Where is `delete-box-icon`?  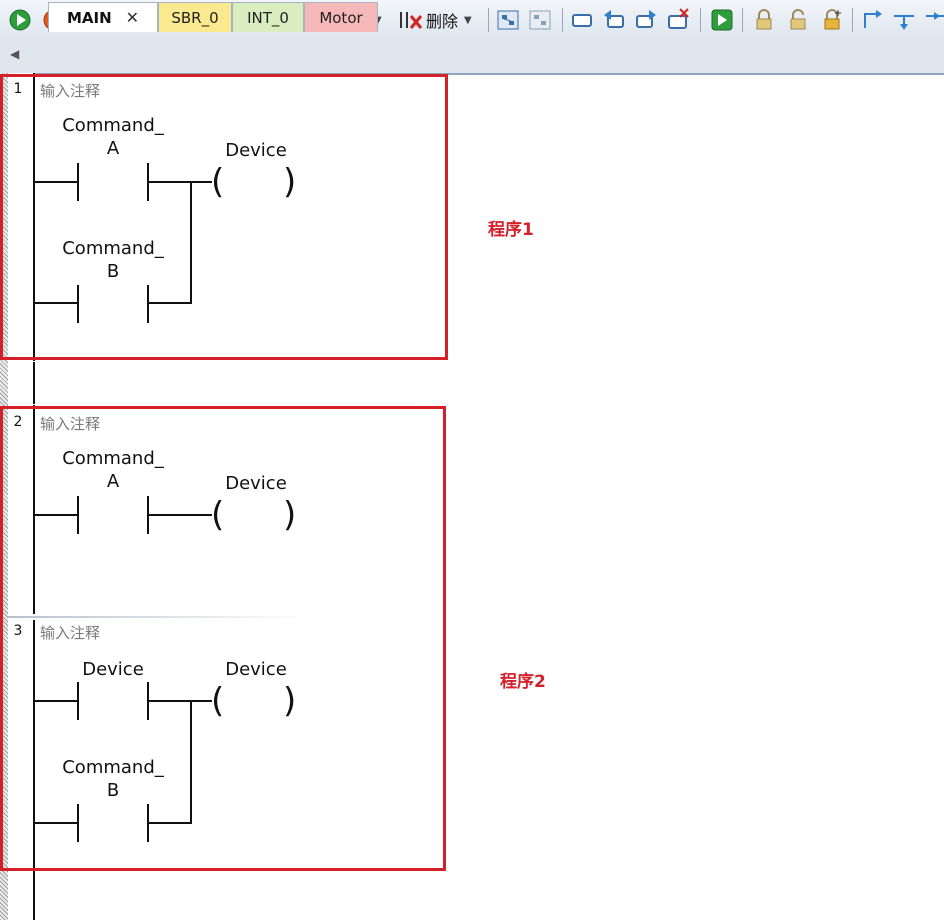
delete-box-icon is located at coordinates (678, 18).